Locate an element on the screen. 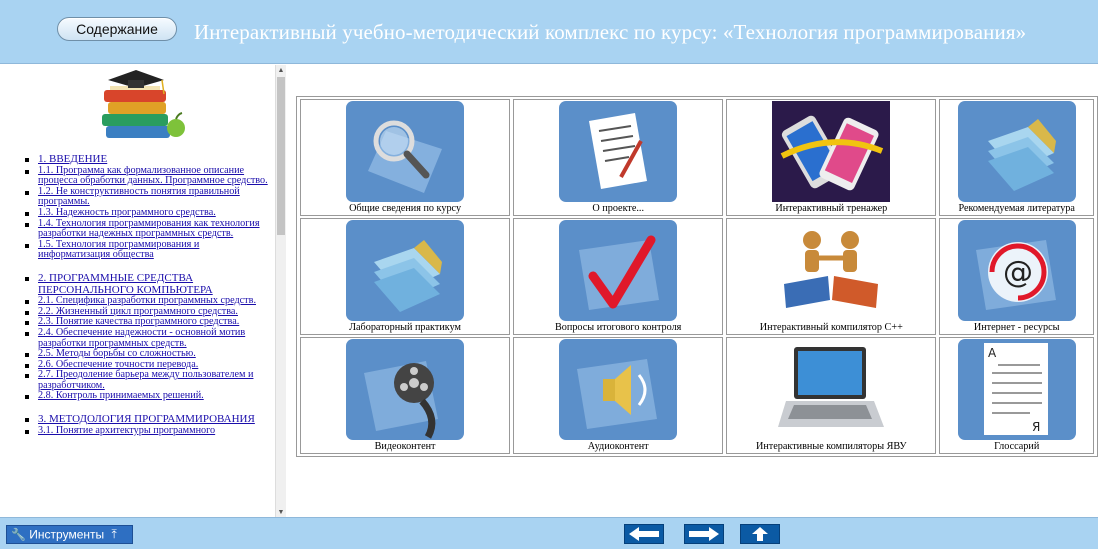 The height and width of the screenshot is (549, 1098). toc-item: 2.8. Контроль принимаемых решений. is located at coordinates (147, 396).